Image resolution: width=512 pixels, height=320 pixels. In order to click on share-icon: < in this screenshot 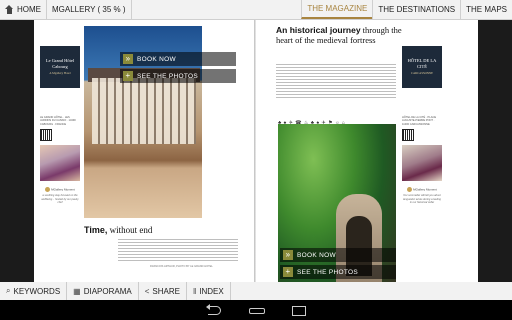, I will do `click(147, 291)`.